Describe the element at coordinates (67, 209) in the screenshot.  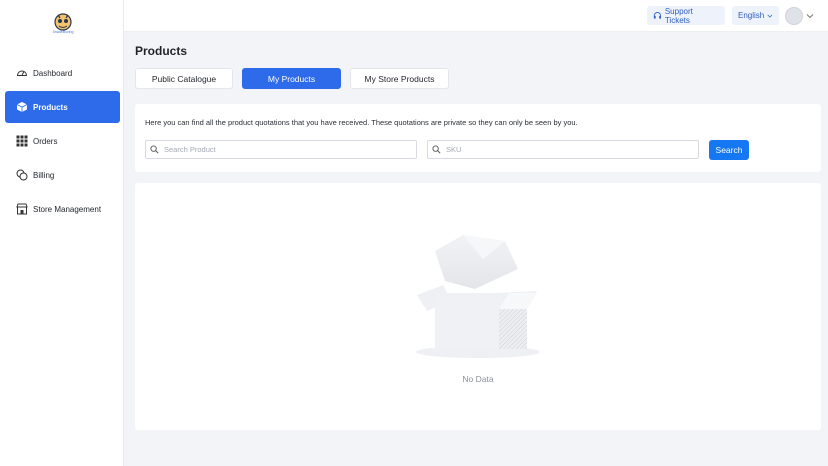
I see `sidebar-item-label: Store Management` at that location.